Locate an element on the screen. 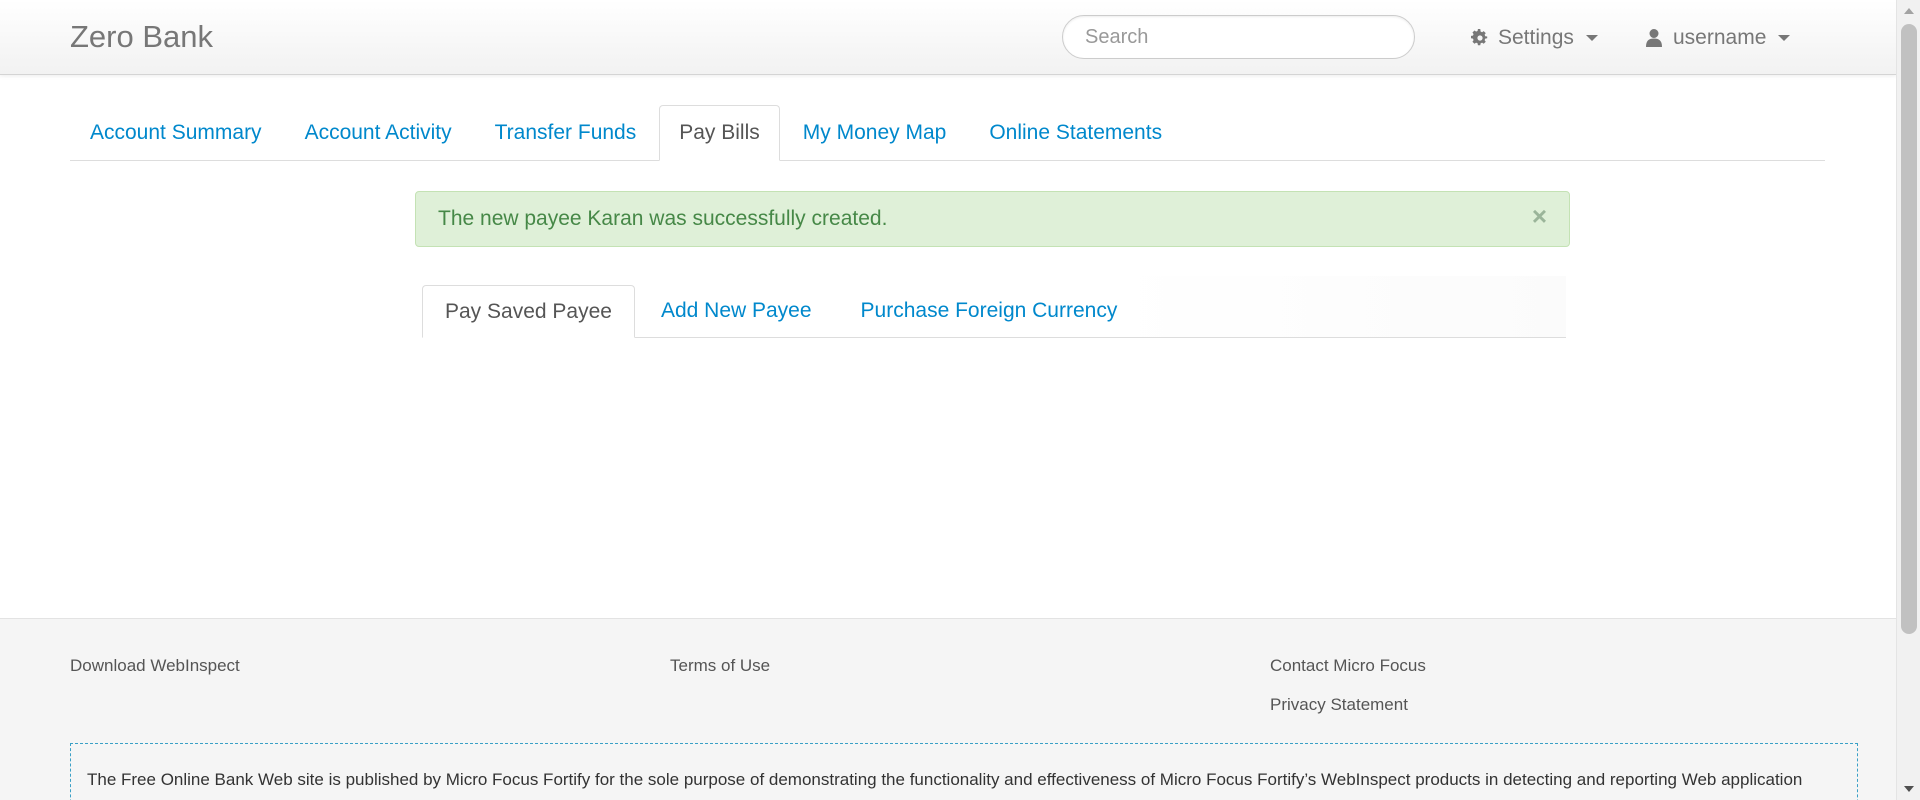  settings-dropdown: Settings is located at coordinates (1534, 38).